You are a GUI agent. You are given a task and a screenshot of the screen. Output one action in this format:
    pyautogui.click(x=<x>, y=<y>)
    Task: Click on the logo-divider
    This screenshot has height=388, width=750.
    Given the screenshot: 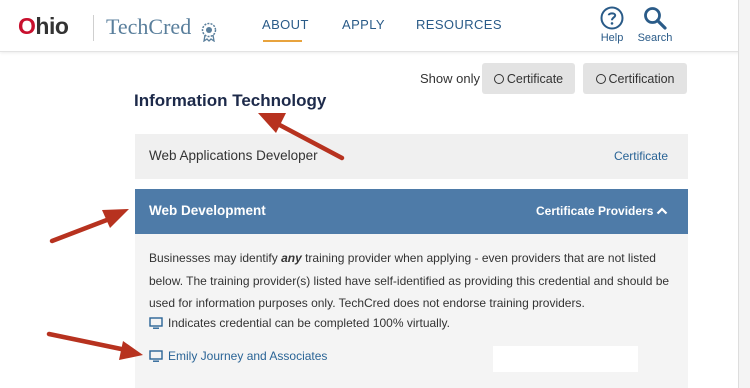 What is the action you would take?
    pyautogui.click(x=93, y=28)
    